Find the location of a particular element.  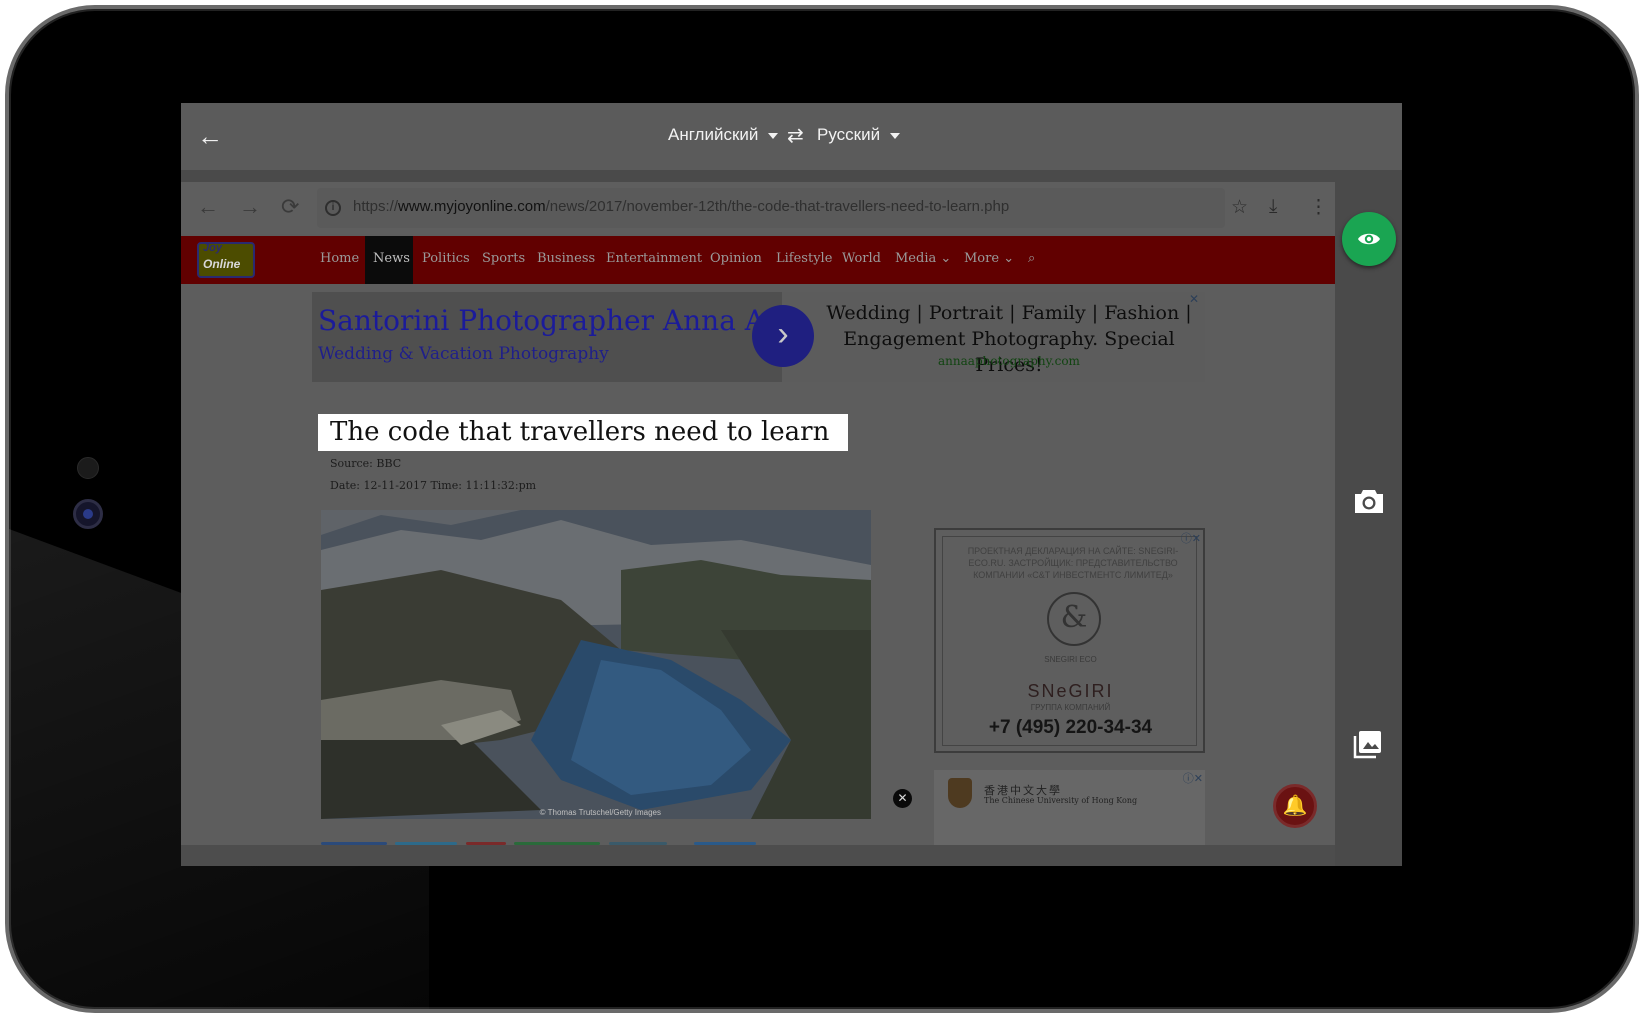

target-language-label: Русский is located at coordinates (849, 134).